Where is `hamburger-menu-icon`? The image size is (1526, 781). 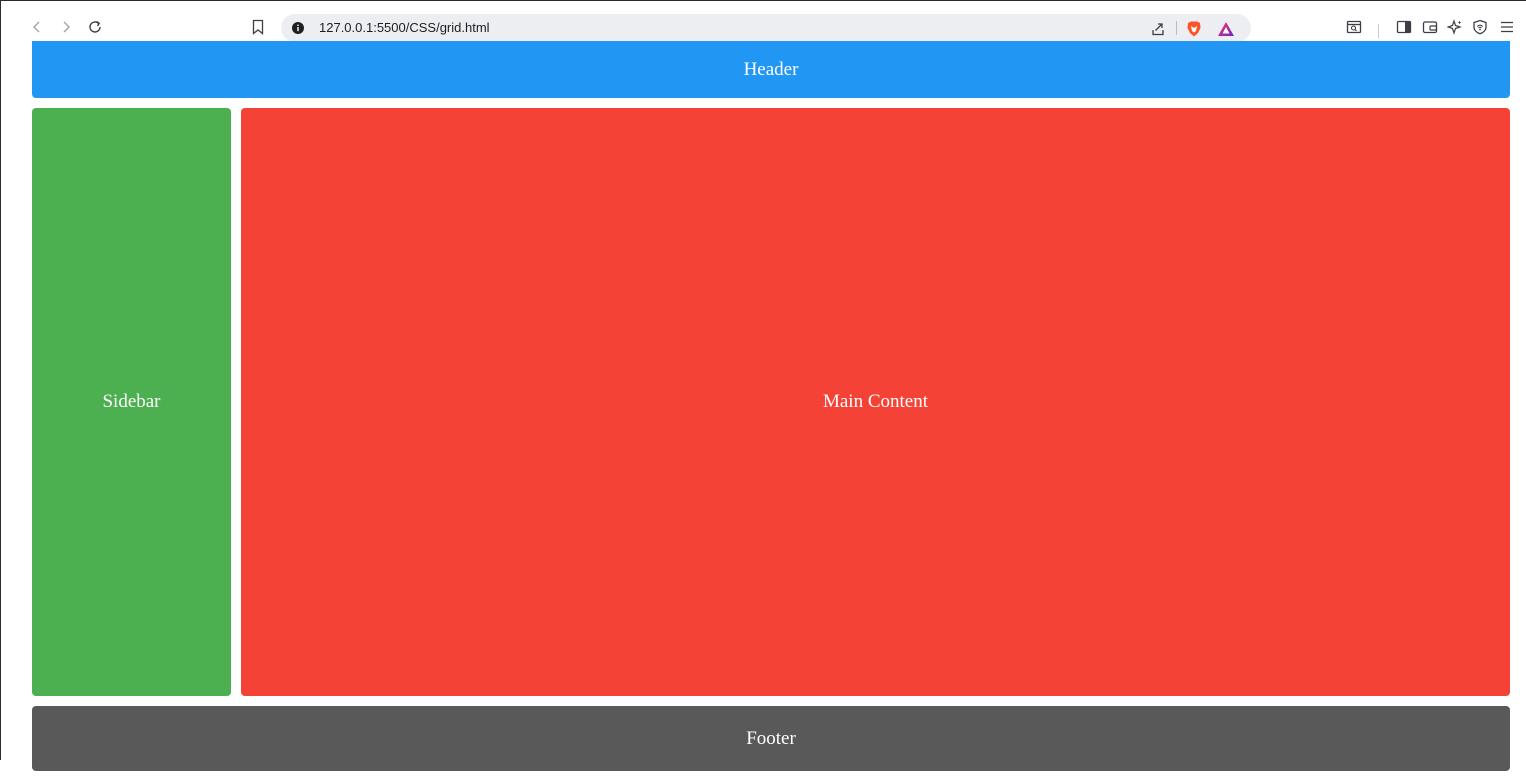 hamburger-menu-icon is located at coordinates (1507, 27).